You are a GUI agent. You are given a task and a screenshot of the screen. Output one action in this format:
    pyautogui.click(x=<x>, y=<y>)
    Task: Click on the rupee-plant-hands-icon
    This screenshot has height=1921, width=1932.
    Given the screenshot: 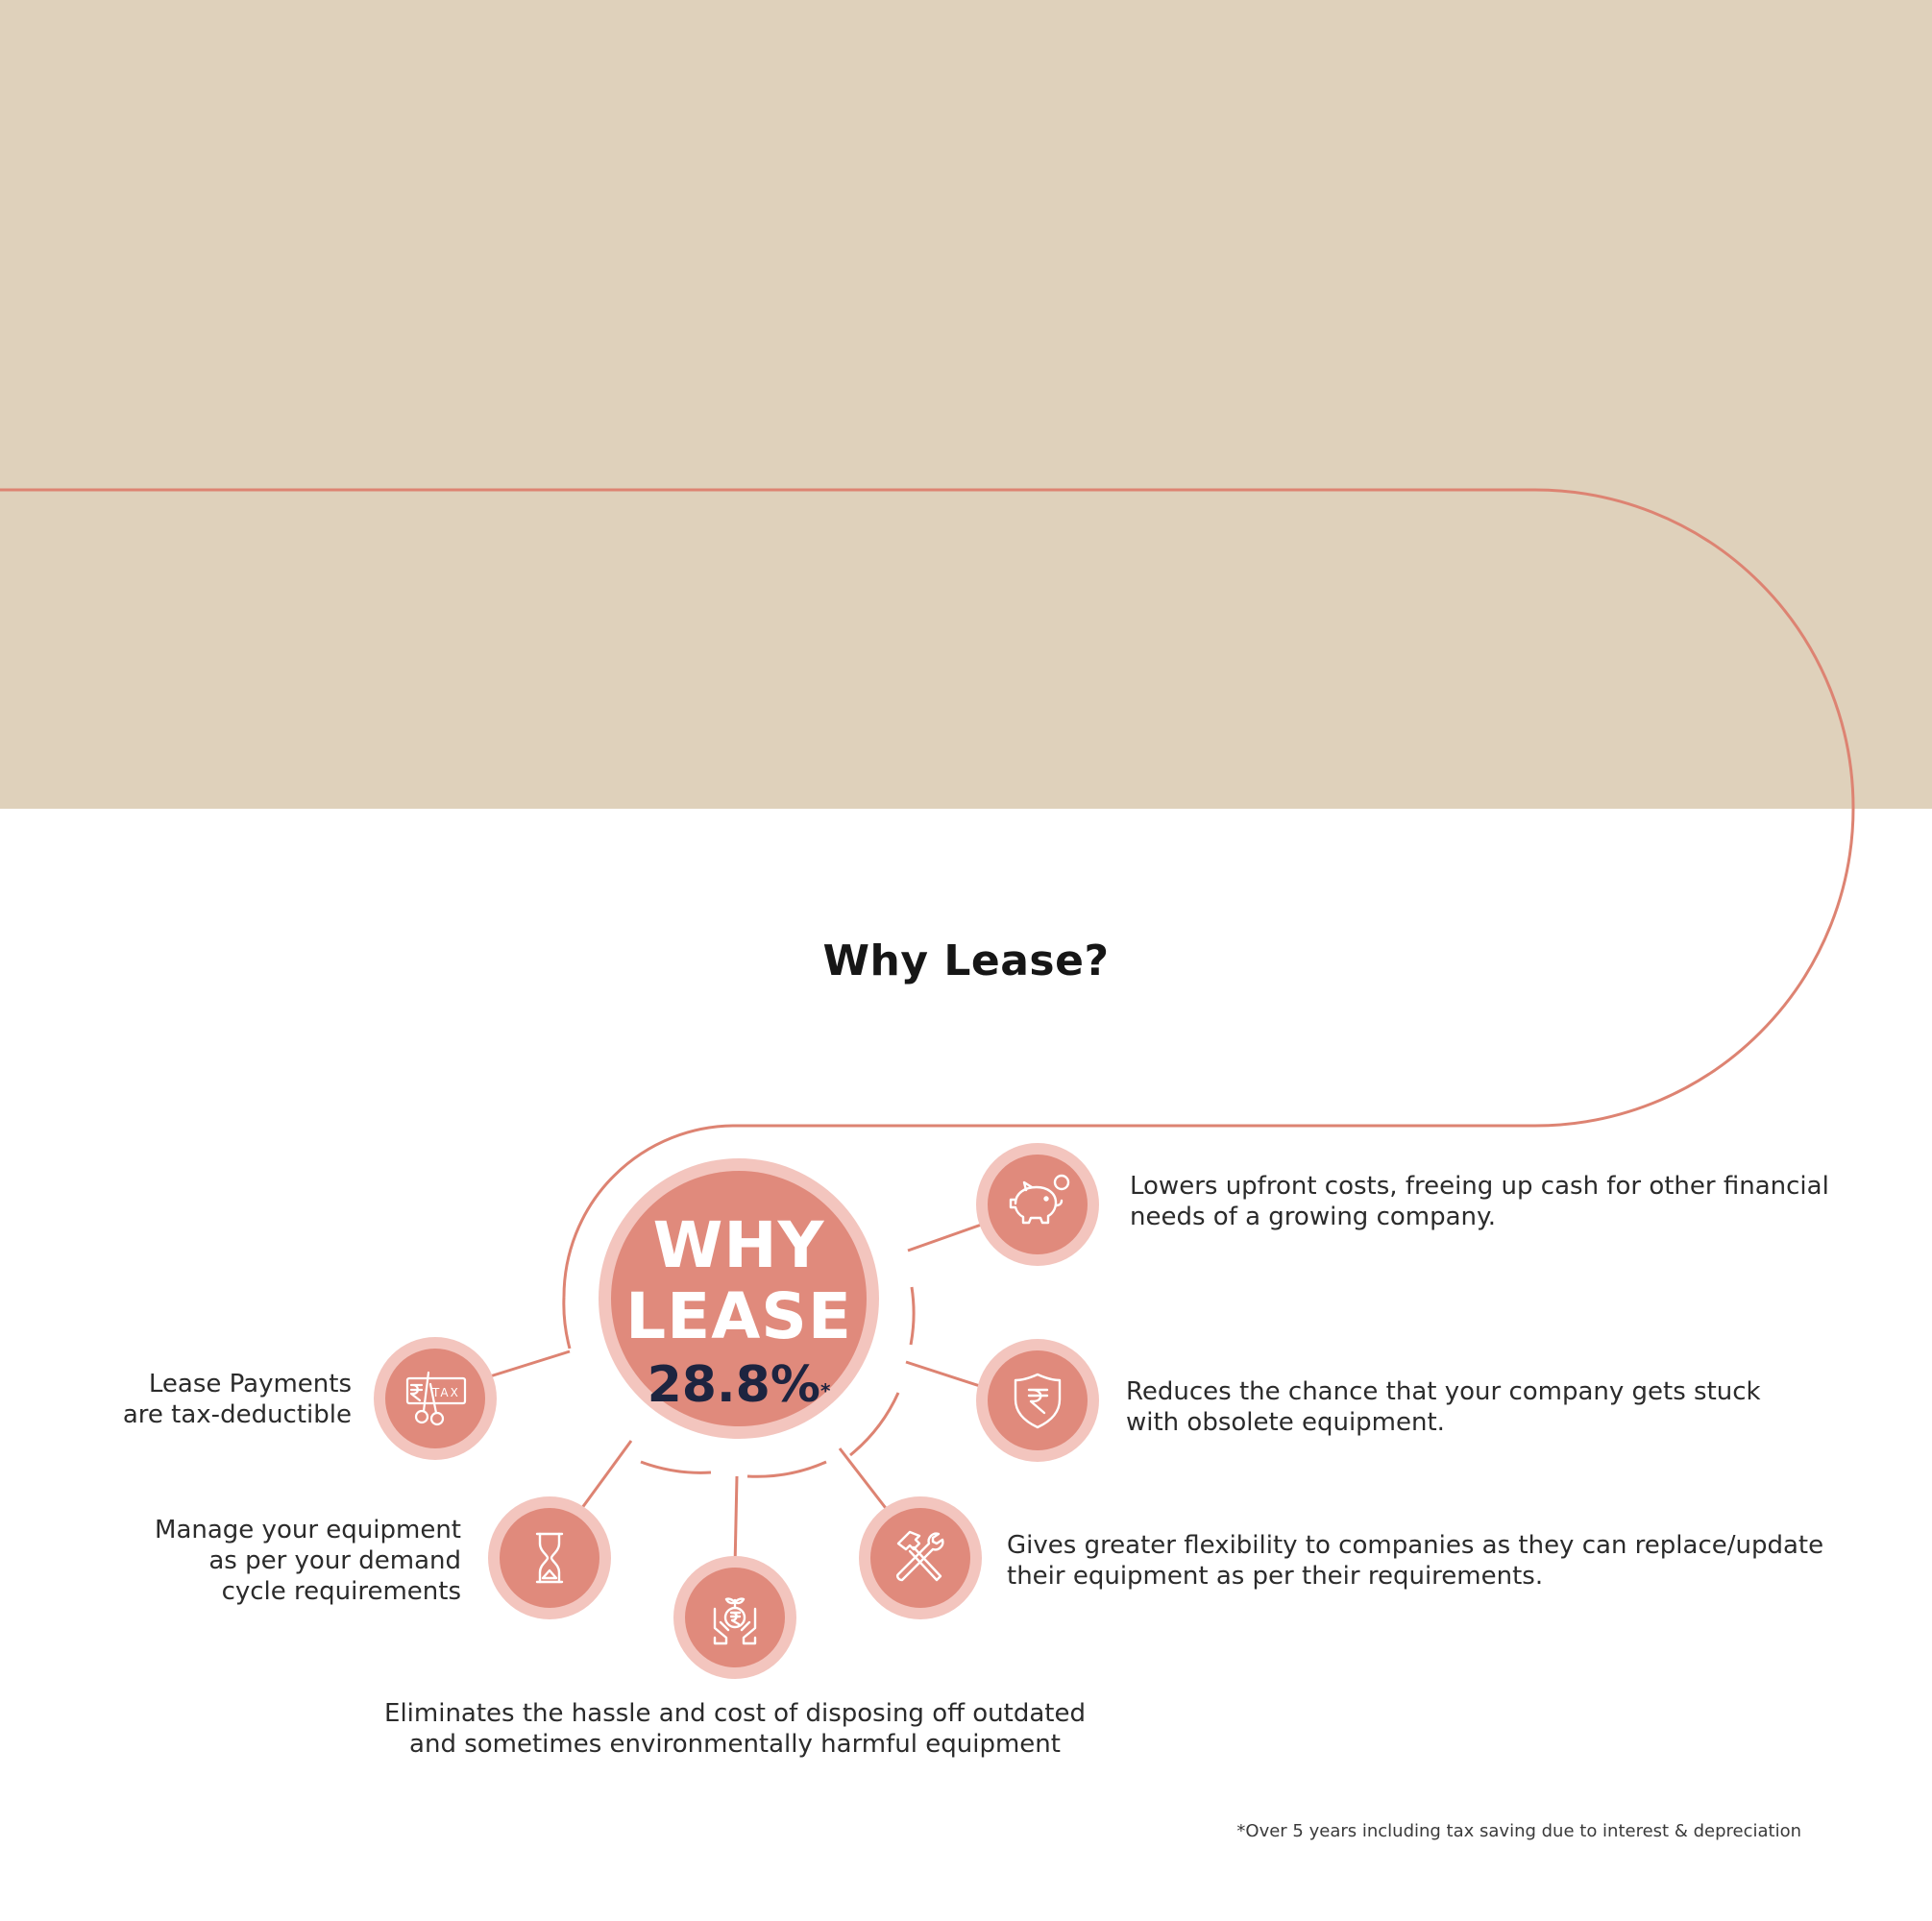 What is the action you would take?
    pyautogui.click(x=735, y=1617)
    